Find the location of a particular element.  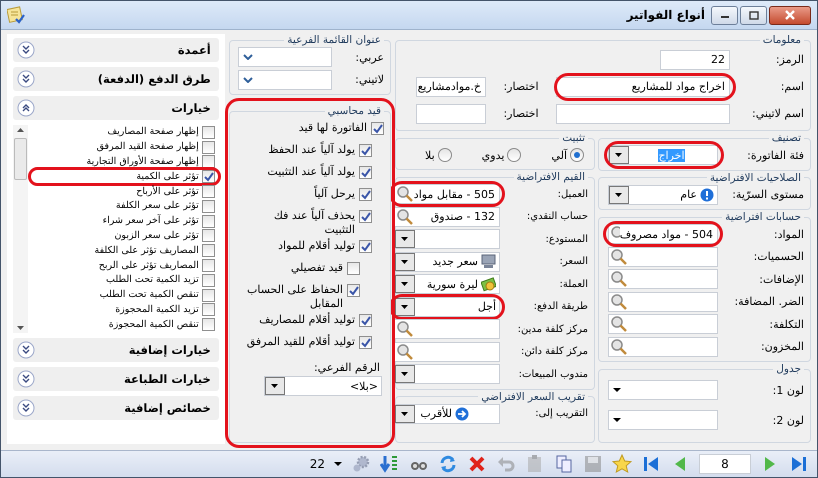

group-title: تقريب السعر الافتراضي is located at coordinates (533, 396).